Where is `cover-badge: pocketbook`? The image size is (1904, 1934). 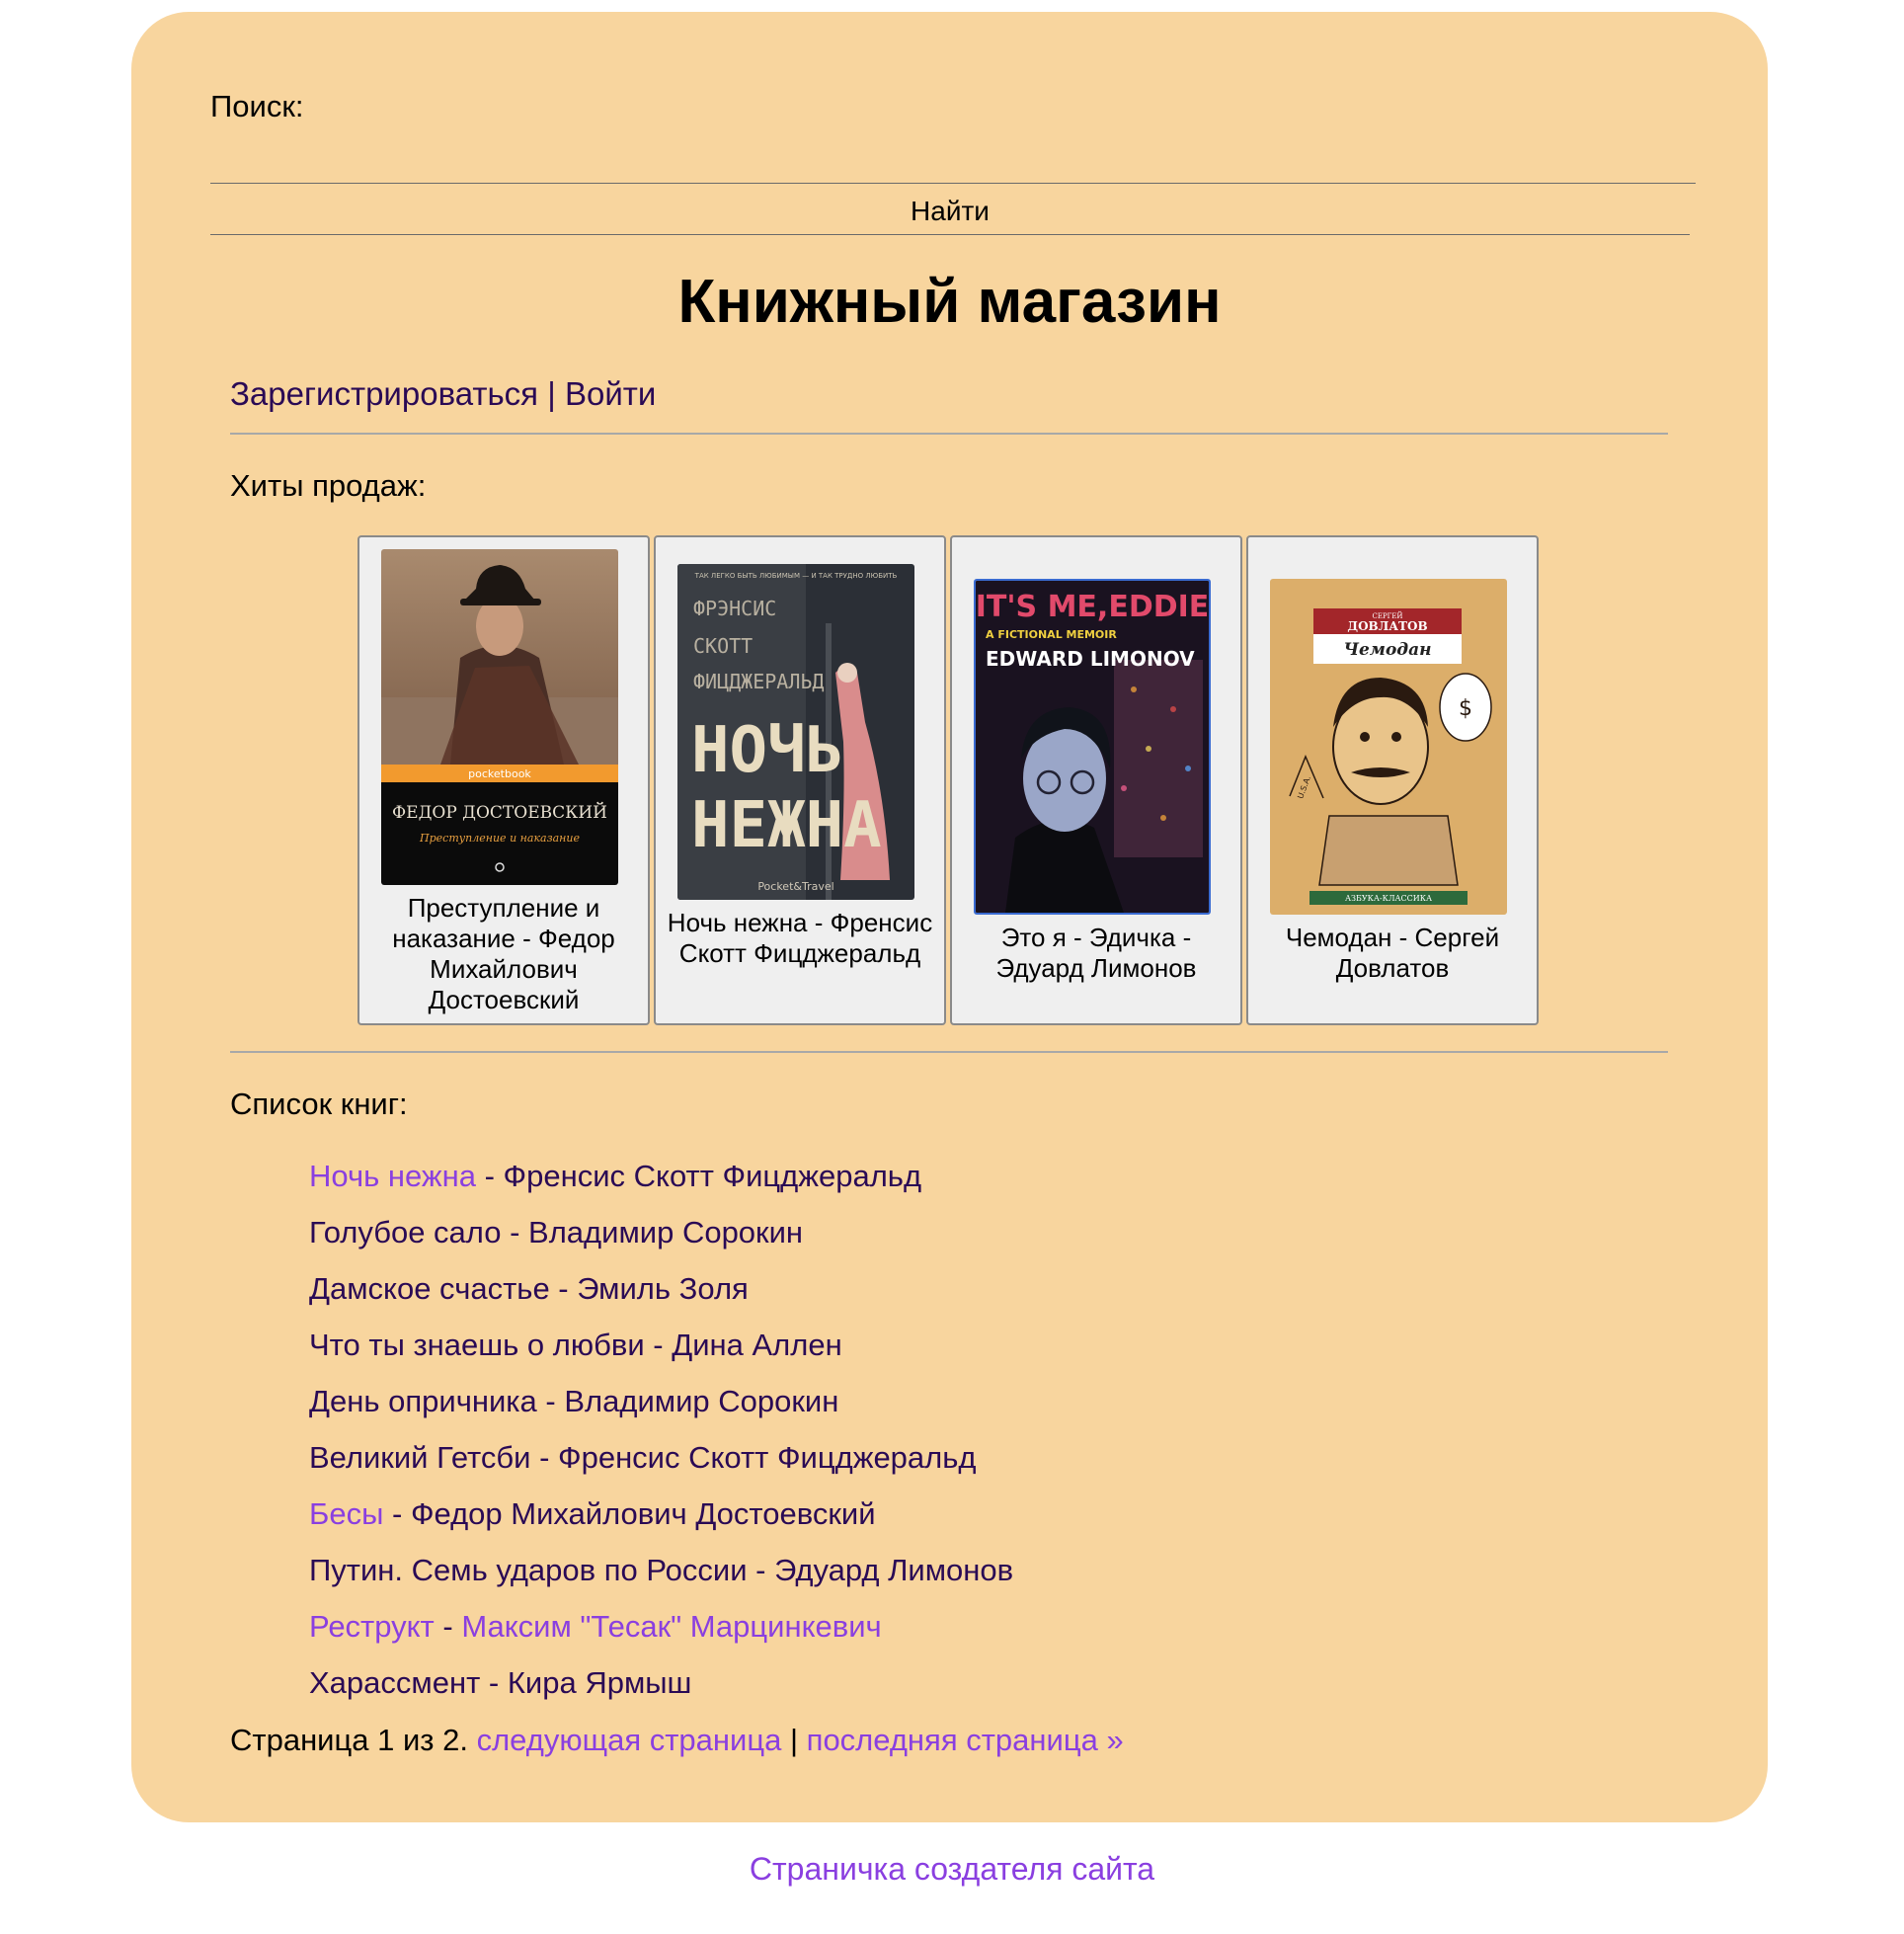 cover-badge: pocketbook is located at coordinates (499, 773).